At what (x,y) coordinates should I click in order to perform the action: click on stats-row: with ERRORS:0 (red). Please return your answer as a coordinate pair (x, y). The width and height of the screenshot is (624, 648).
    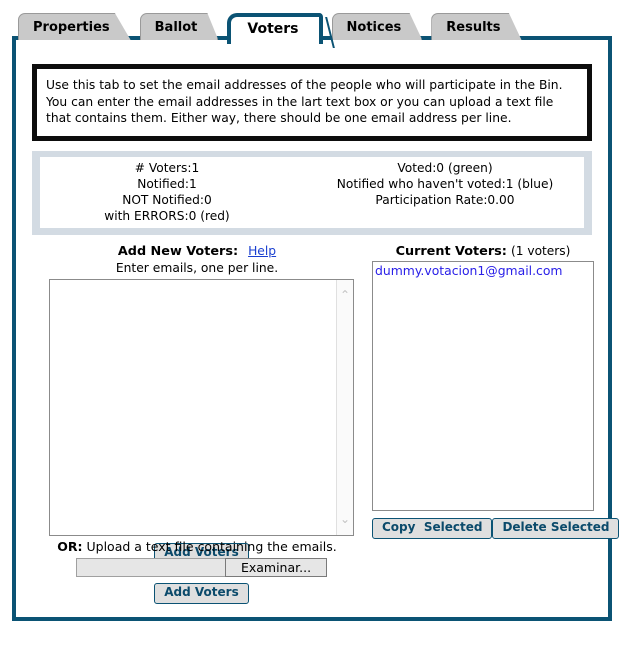
    Looking at the image, I should click on (312, 216).